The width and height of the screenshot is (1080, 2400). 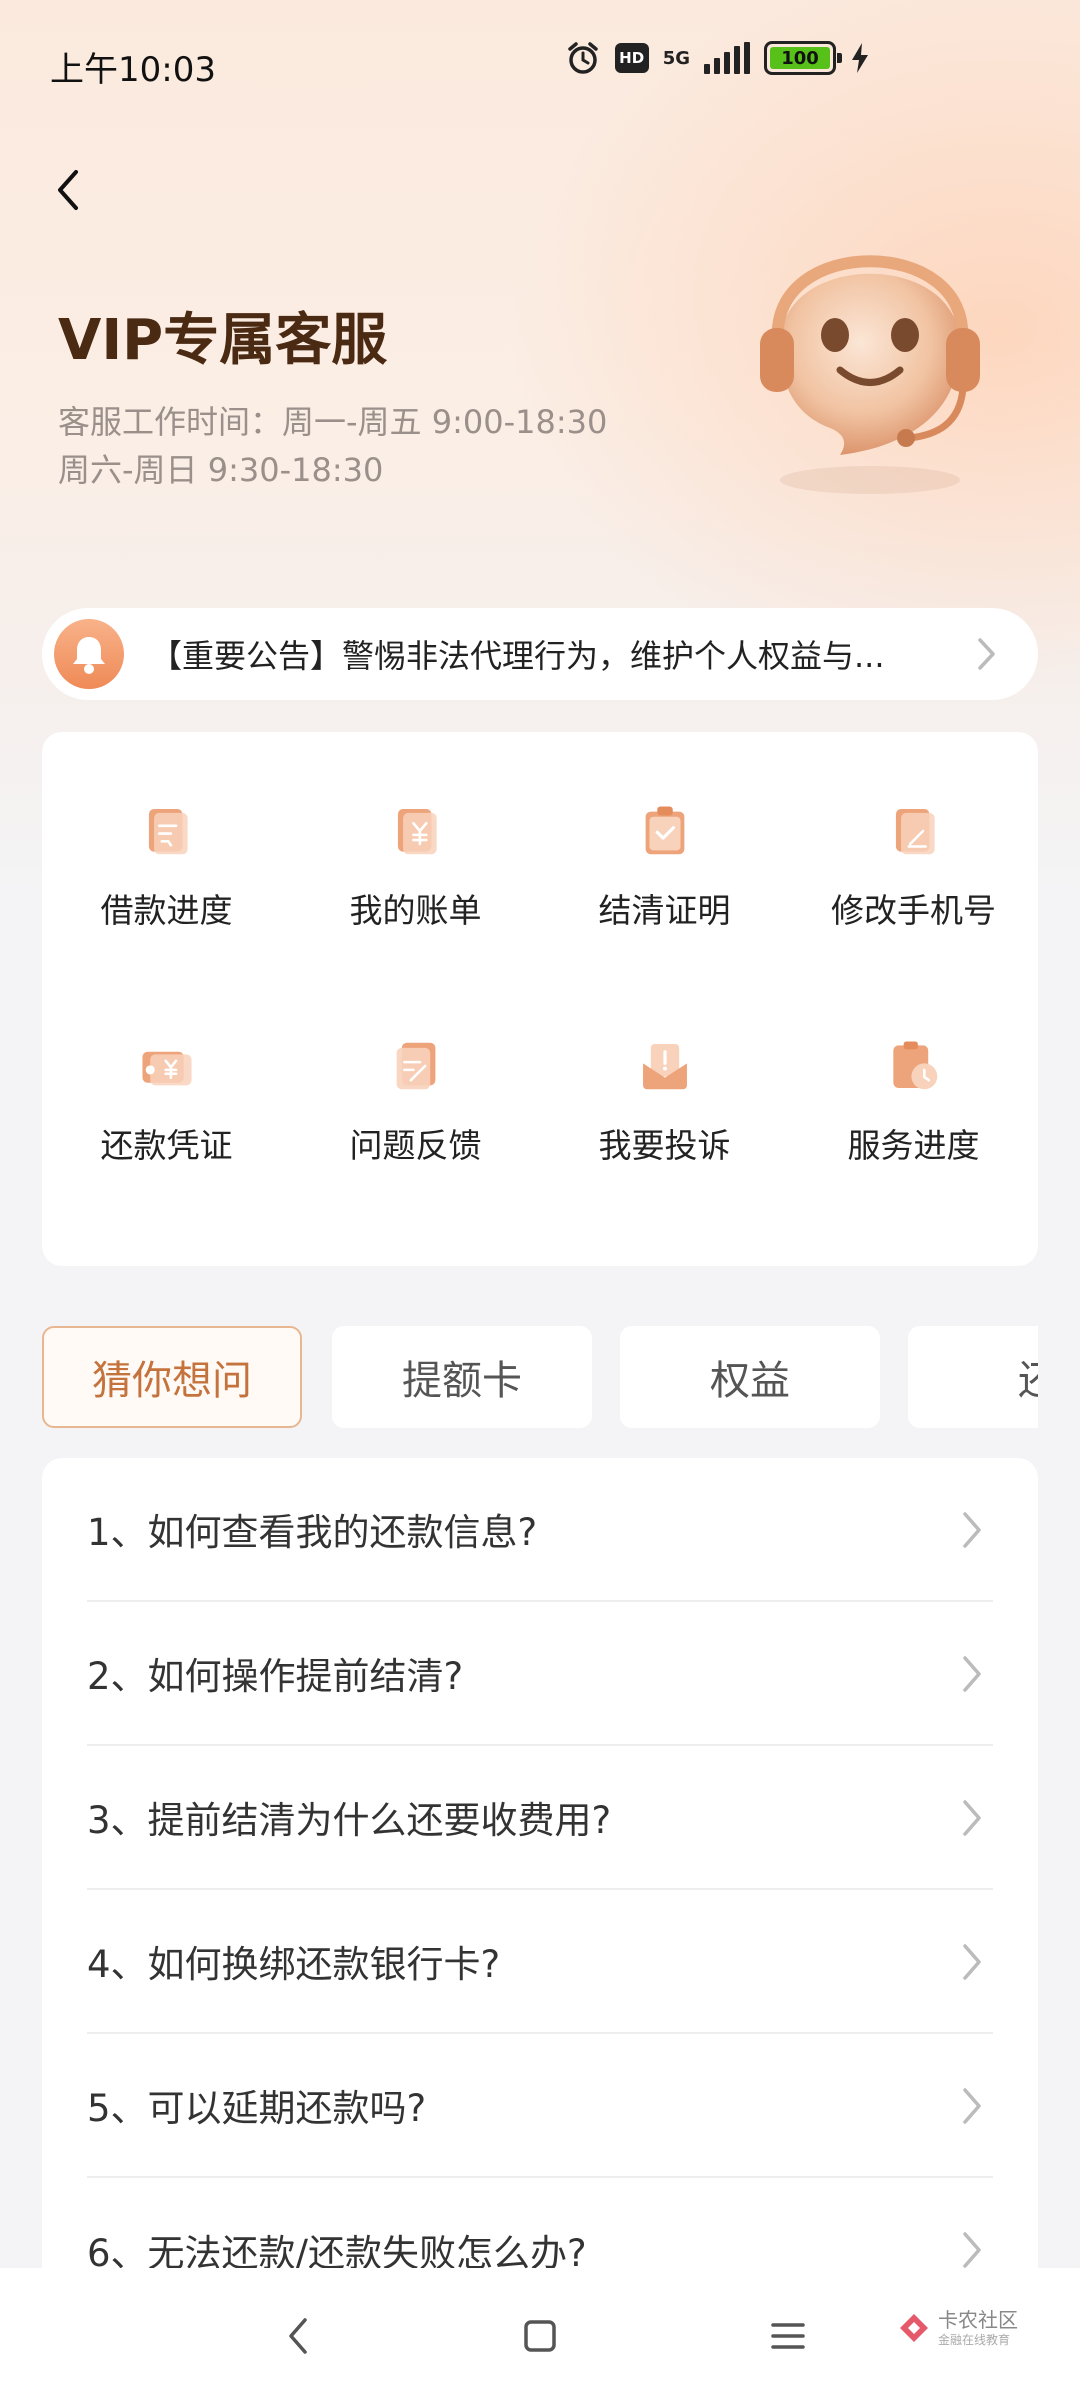 I want to click on status-time: 上午10:03, so click(x=133, y=70).